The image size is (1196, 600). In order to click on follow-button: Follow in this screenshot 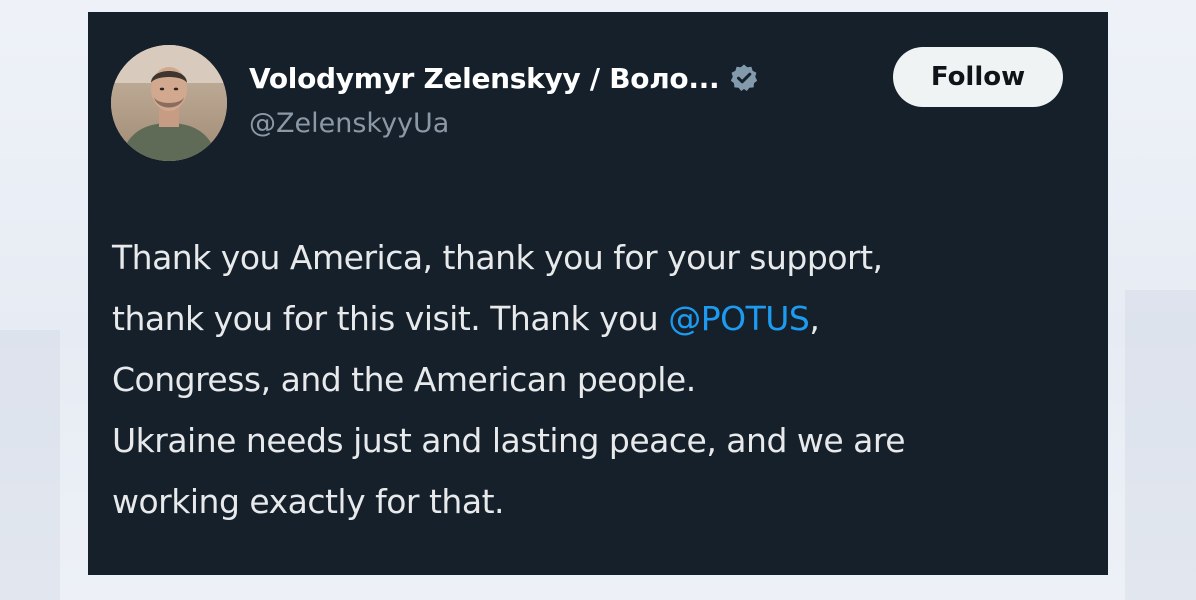, I will do `click(978, 77)`.